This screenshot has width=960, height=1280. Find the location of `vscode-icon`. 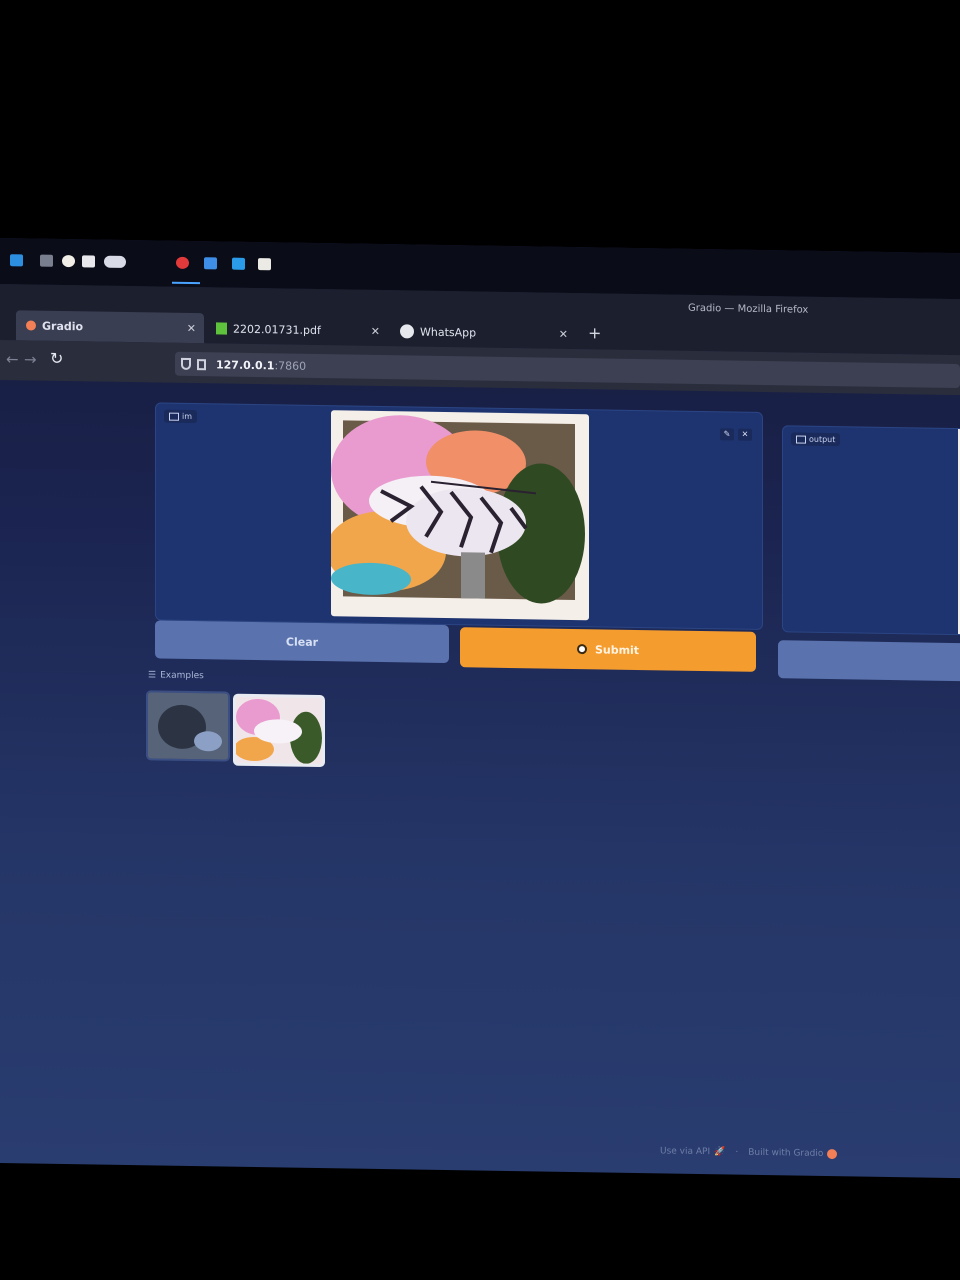

vscode-icon is located at coordinates (238, 263).